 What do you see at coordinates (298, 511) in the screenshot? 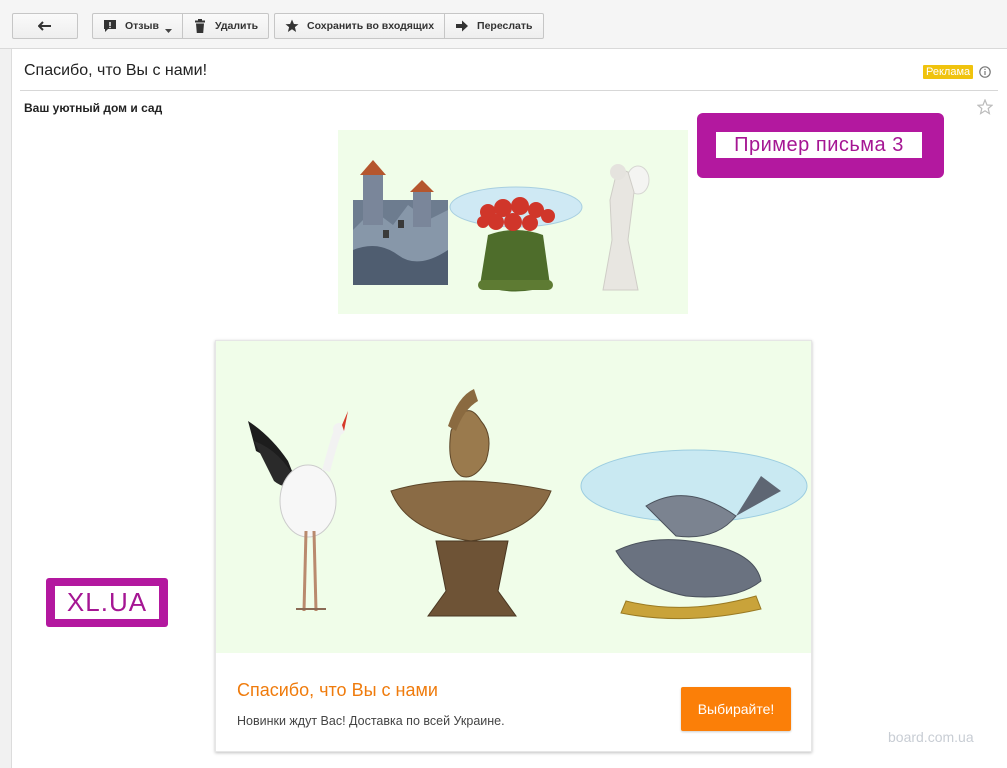
I see `stork-figurine` at bounding box center [298, 511].